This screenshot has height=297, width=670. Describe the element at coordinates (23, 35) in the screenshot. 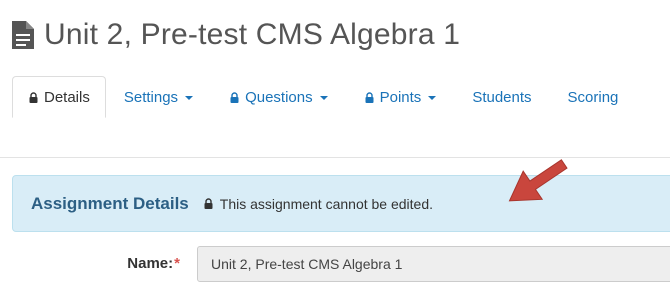

I see `document-icon` at that location.